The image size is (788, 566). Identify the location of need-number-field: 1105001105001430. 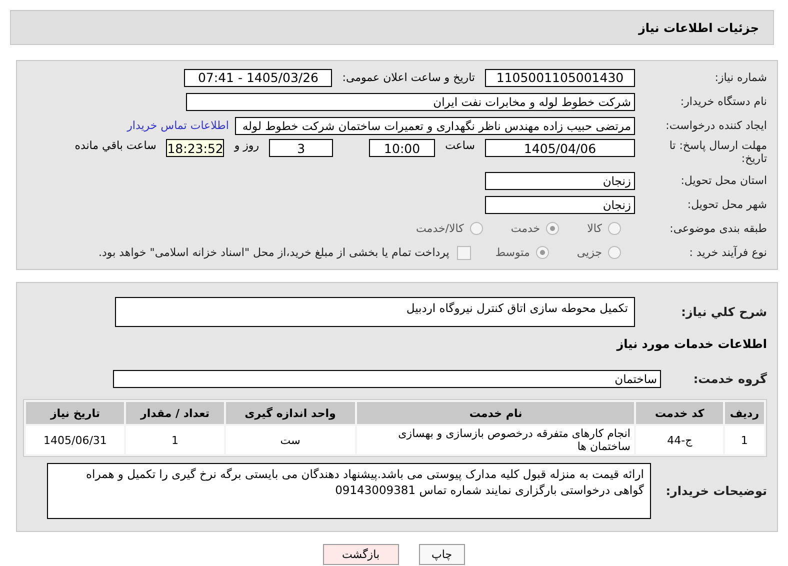
(560, 77).